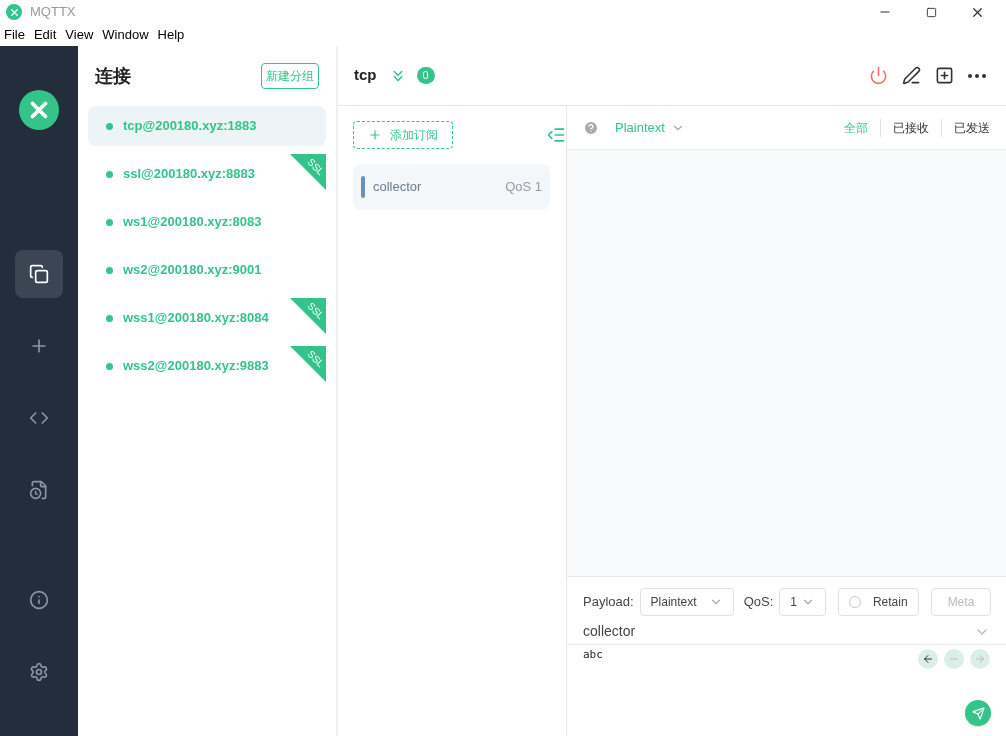  I want to click on message-filter-tab: 已发送, so click(965, 127).